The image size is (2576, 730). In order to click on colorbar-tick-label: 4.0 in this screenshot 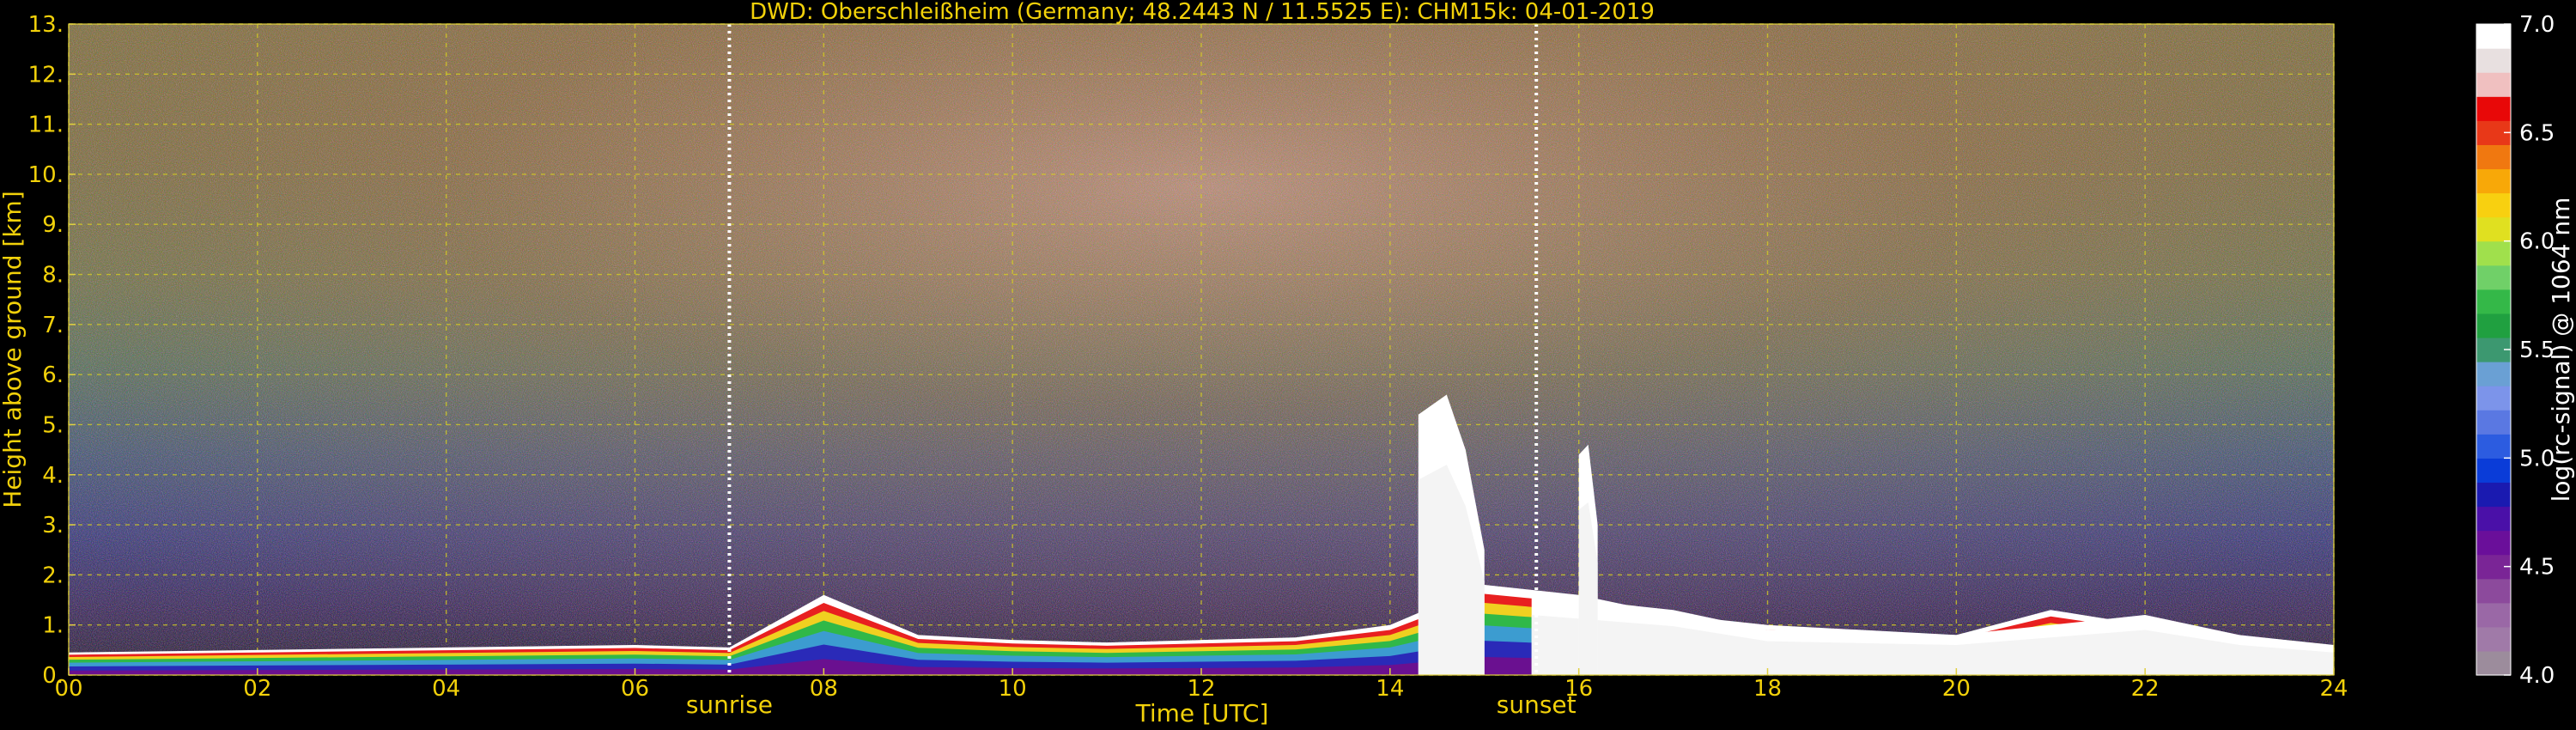, I will do `click(2537, 676)`.